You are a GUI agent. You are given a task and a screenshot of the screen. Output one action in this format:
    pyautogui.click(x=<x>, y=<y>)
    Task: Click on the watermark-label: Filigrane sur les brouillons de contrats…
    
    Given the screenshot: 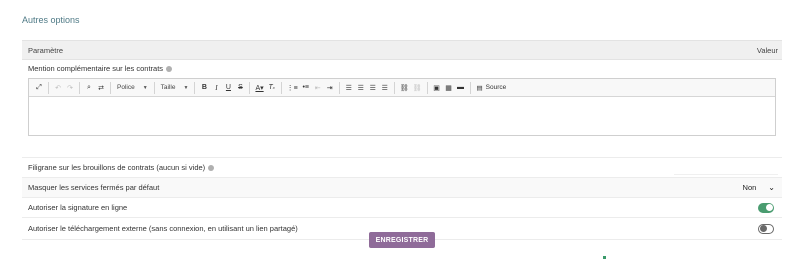 What is the action you would take?
    pyautogui.click(x=117, y=167)
    